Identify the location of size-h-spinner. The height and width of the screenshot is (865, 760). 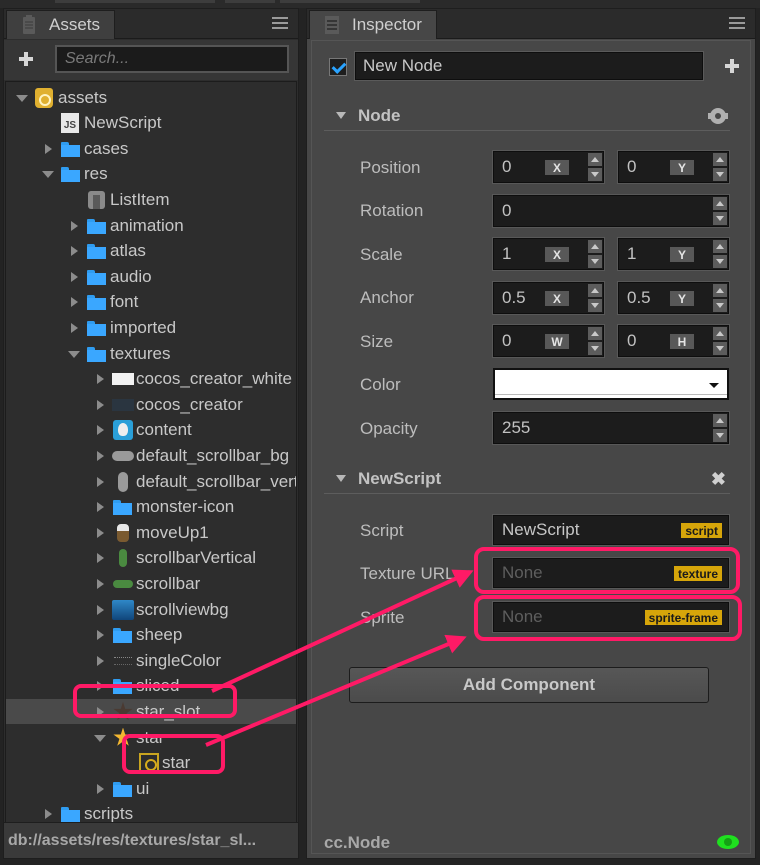
(720, 341).